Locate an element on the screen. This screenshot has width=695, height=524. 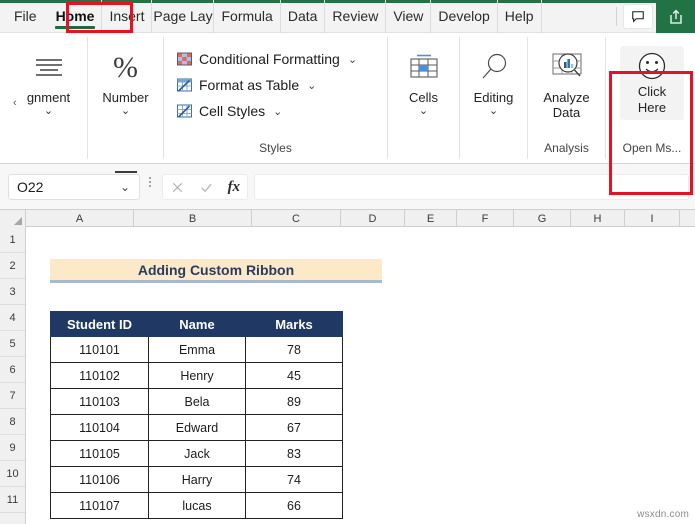
row-header-4: 4 is located at coordinates (12, 318).